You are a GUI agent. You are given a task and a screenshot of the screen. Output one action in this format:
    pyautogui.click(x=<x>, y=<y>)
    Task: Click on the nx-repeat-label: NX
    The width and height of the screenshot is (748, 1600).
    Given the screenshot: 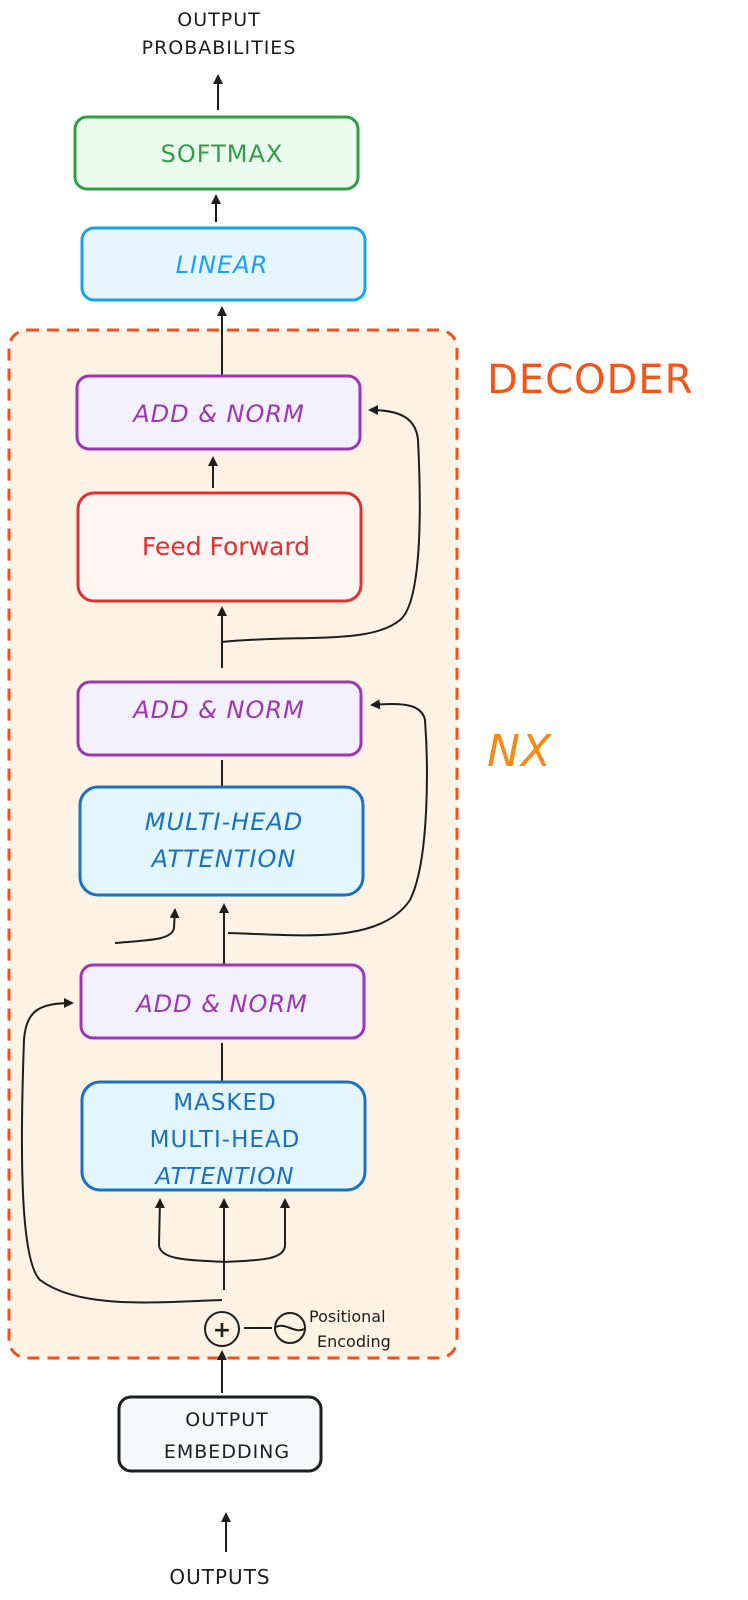 What is the action you would take?
    pyautogui.click(x=519, y=751)
    